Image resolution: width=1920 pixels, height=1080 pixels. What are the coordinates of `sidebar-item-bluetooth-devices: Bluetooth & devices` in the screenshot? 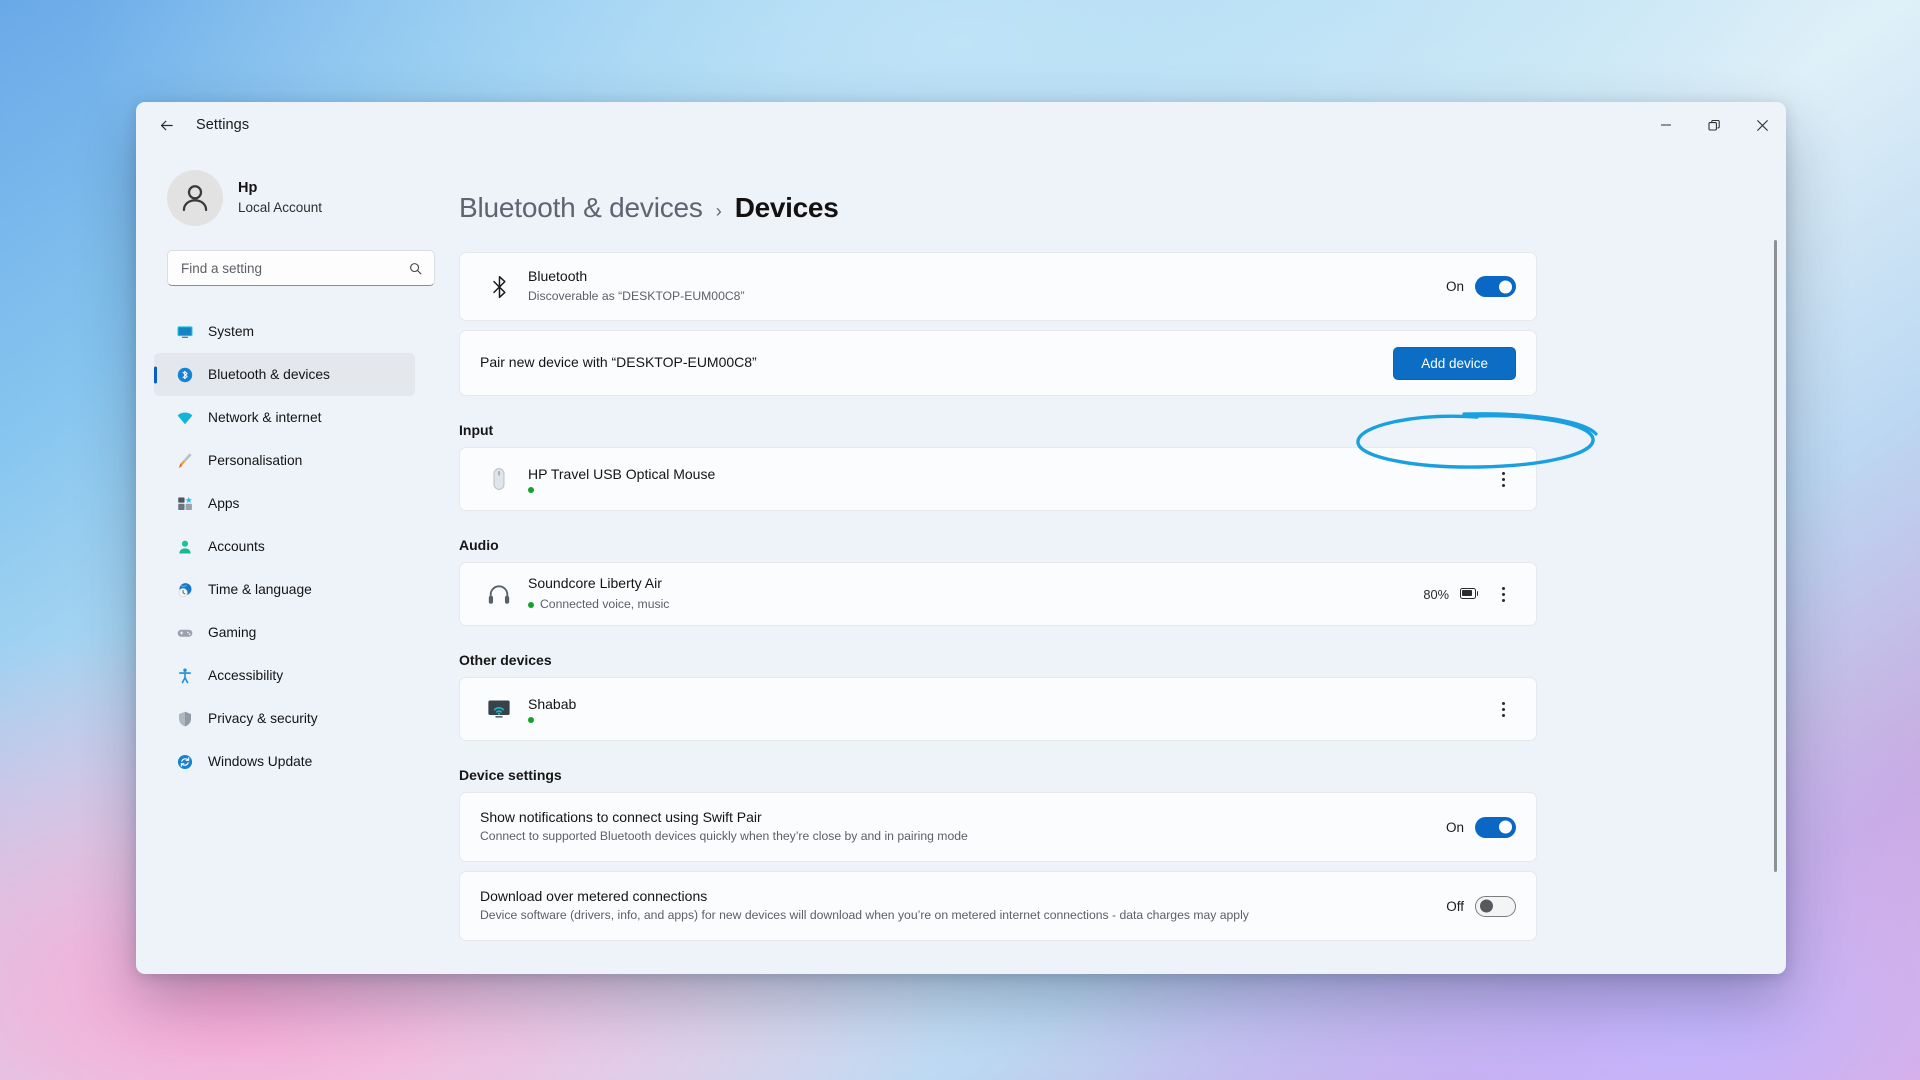 It's located at (284, 374).